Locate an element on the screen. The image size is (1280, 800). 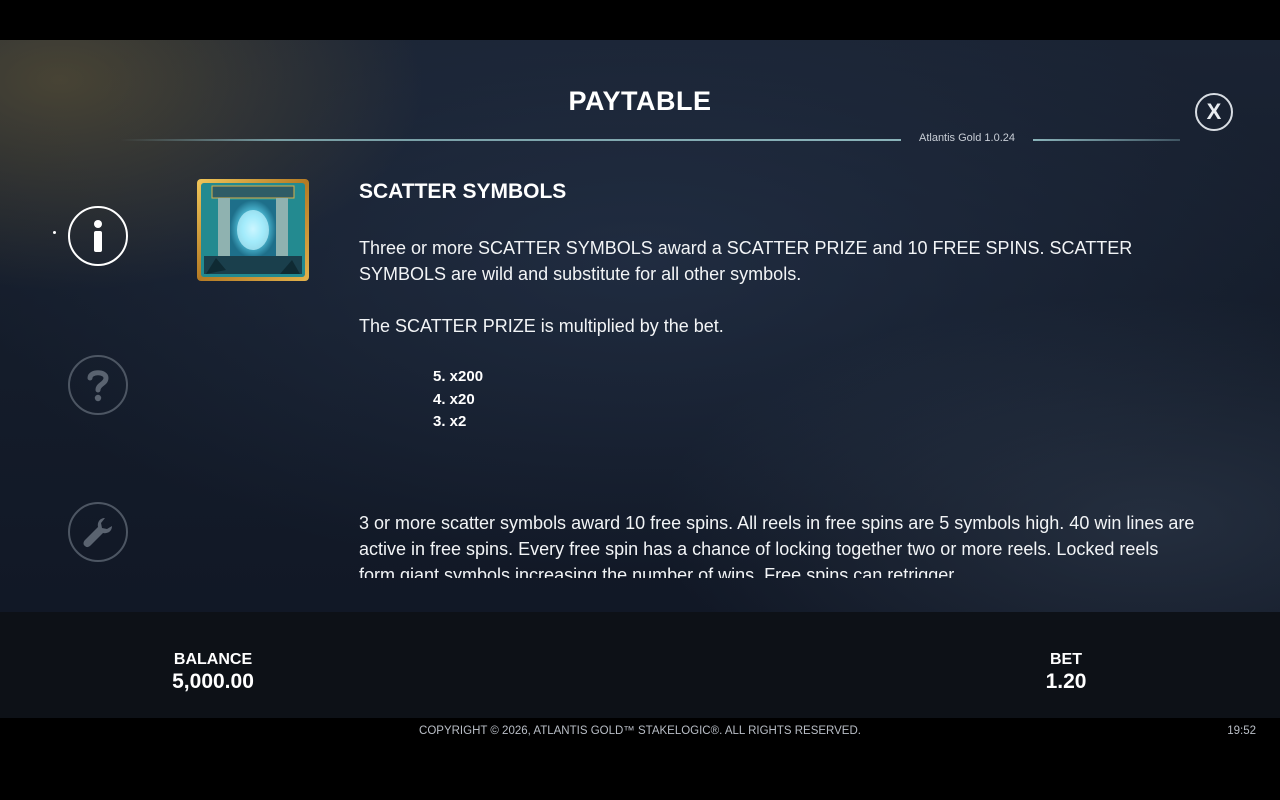
sidebar-item-help is located at coordinates (98, 385).